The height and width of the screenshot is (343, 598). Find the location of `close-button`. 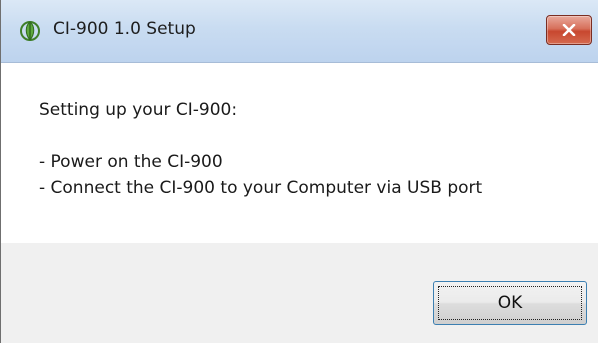

close-button is located at coordinates (569, 30).